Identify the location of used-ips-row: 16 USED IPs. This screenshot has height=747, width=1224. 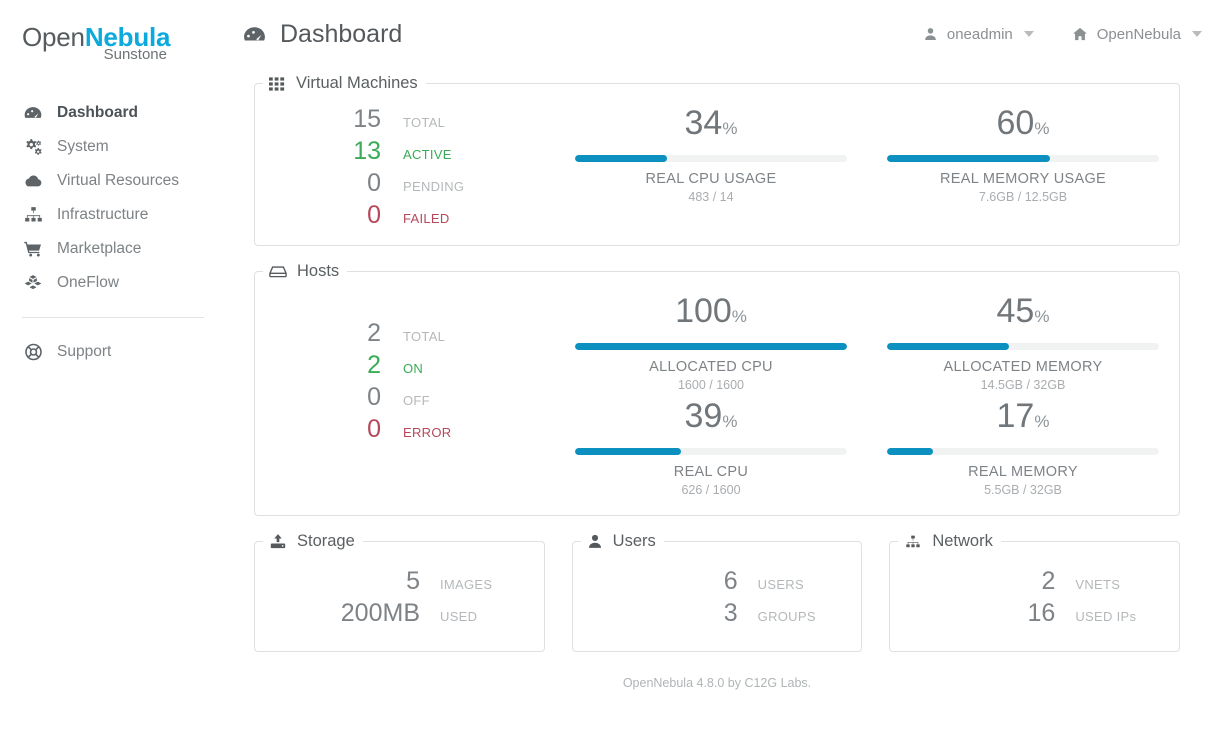
(1034, 613).